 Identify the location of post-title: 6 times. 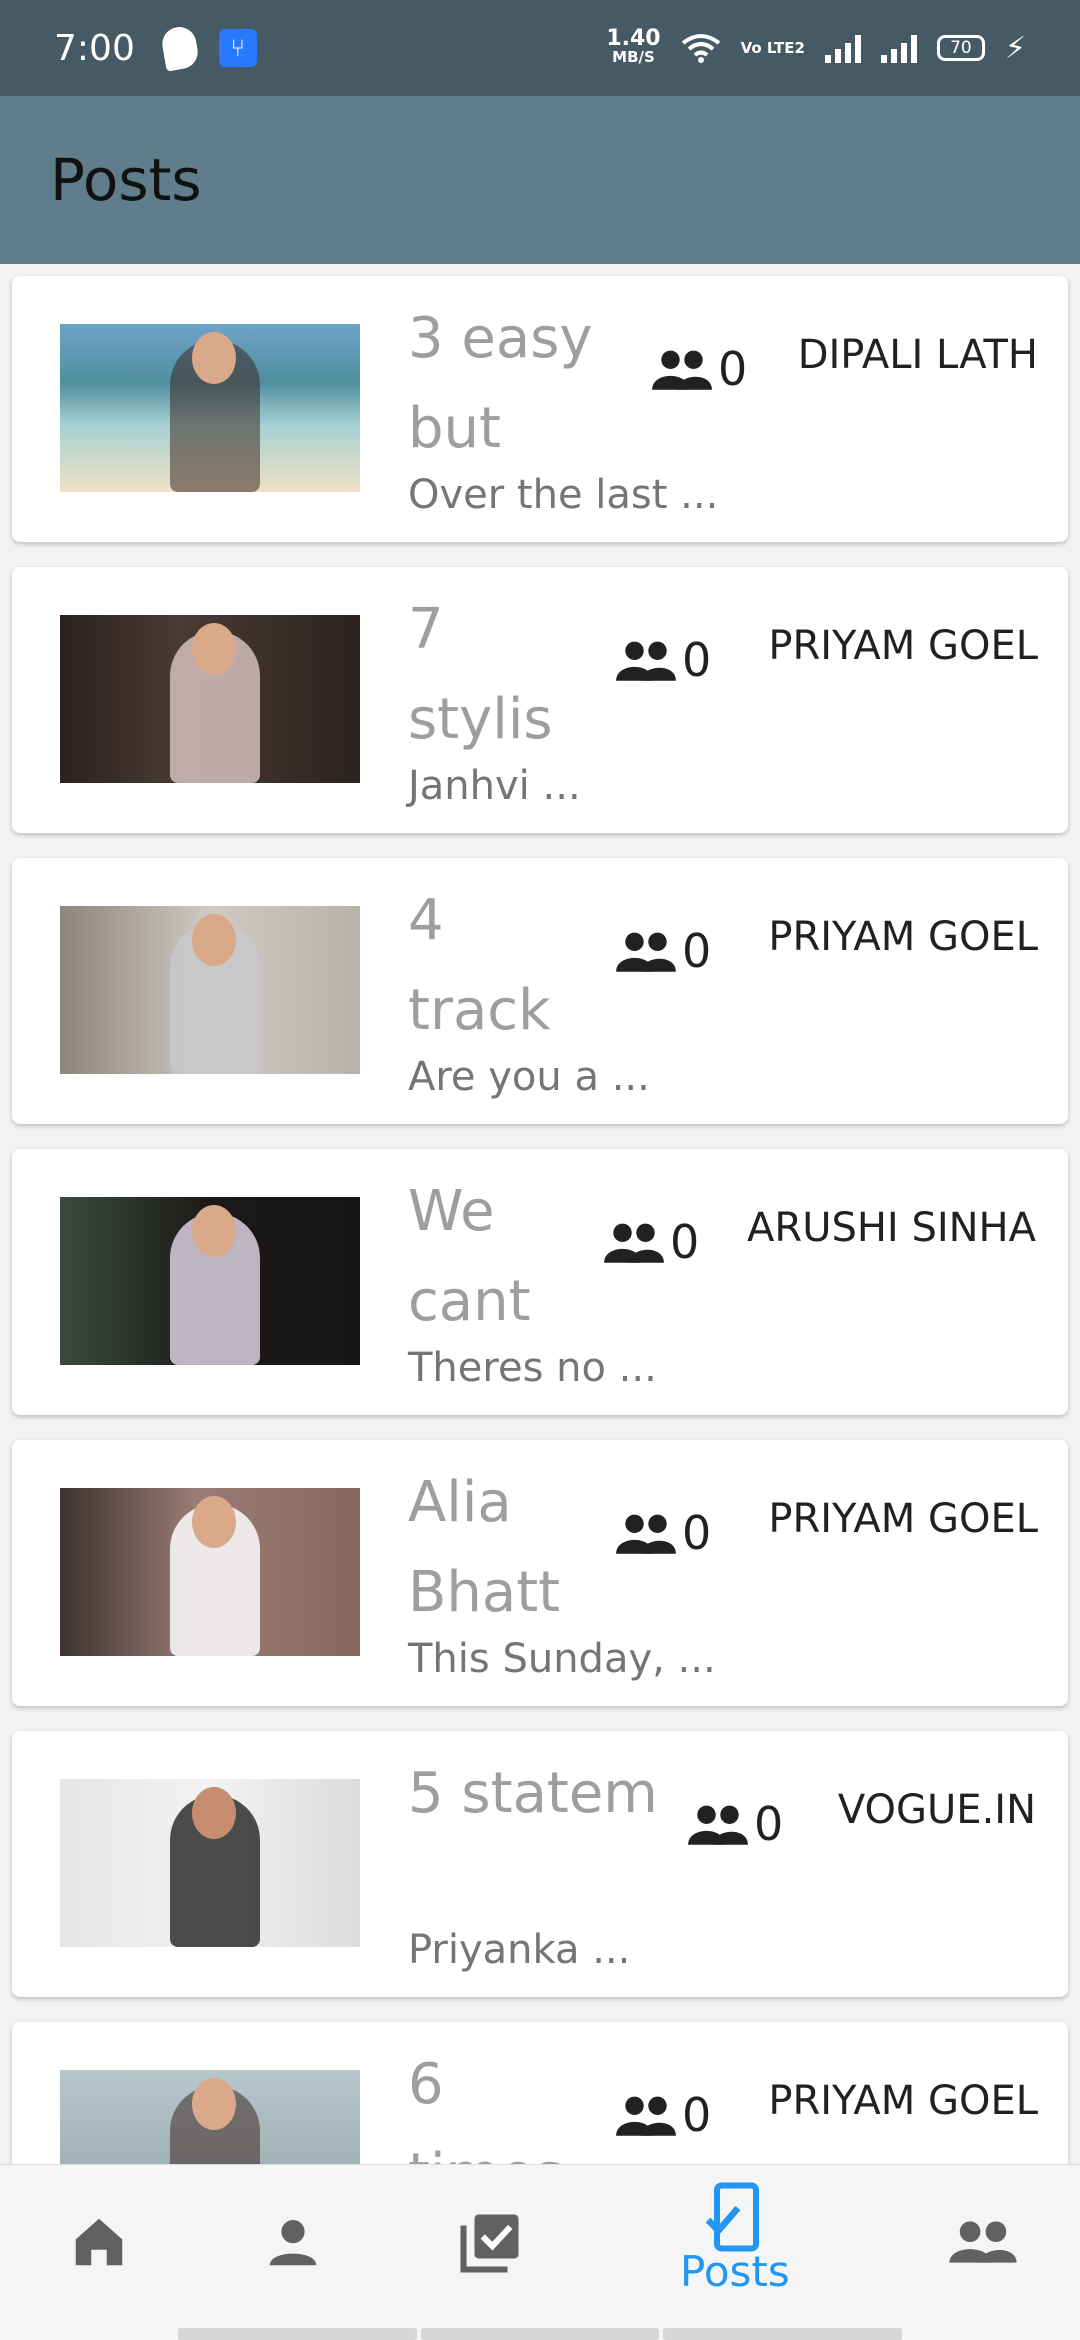
(486, 2108).